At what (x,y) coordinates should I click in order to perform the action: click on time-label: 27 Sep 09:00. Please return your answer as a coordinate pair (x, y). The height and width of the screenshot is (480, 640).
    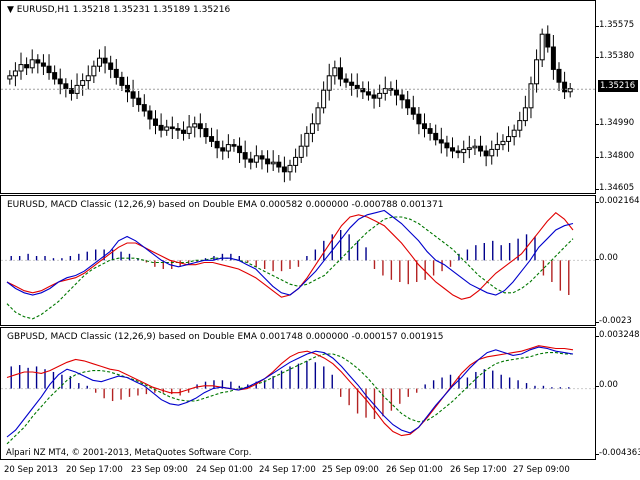
    Looking at the image, I should click on (541, 470).